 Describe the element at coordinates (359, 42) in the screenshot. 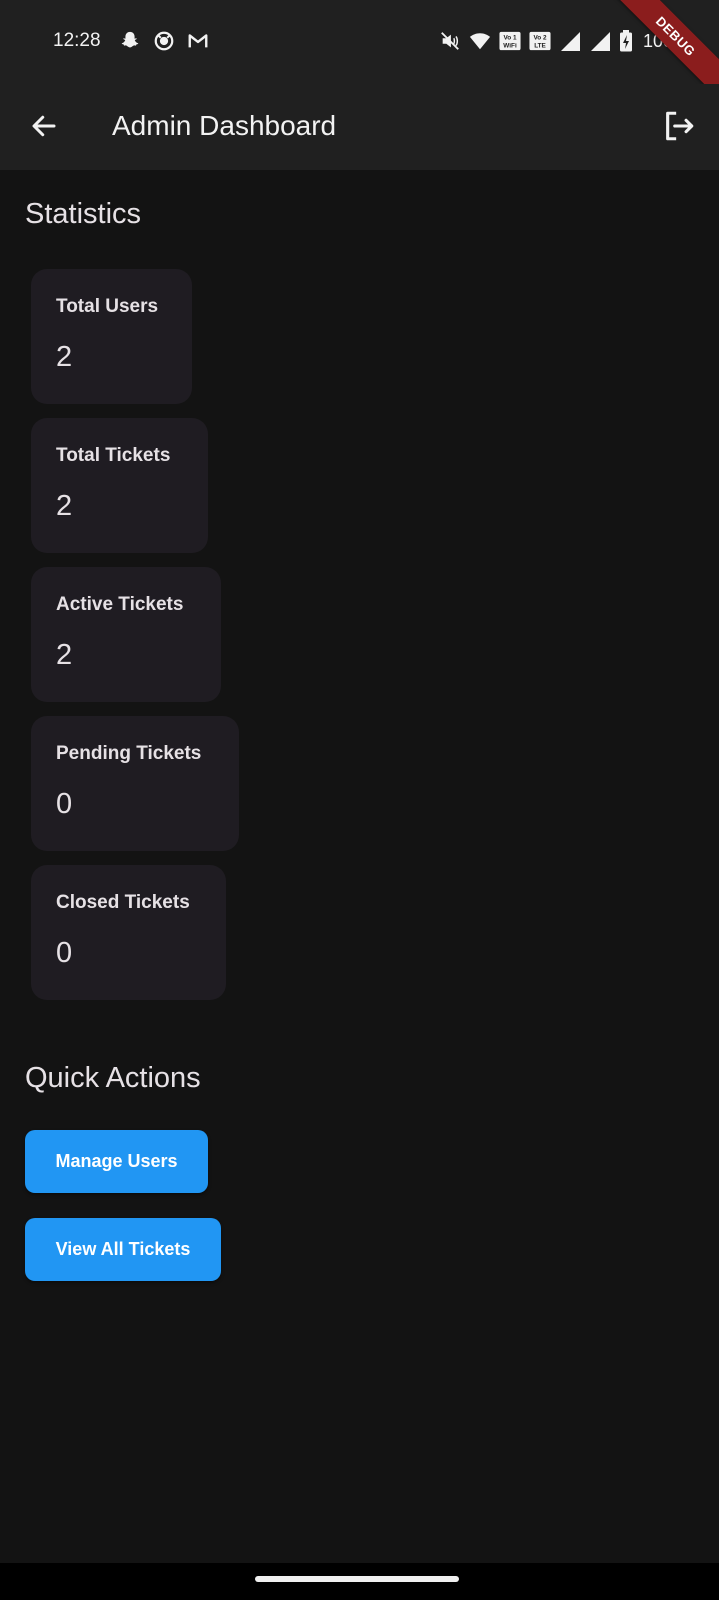

I see `status-bar: 12:28 Vo 1 WiFi Vo 2 LTE` at that location.